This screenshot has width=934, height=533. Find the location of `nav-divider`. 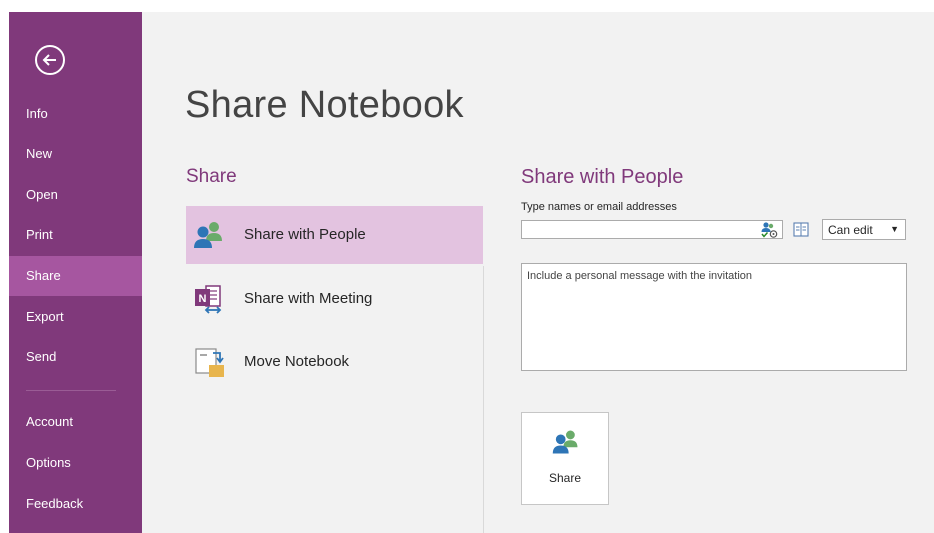

nav-divider is located at coordinates (71, 390).